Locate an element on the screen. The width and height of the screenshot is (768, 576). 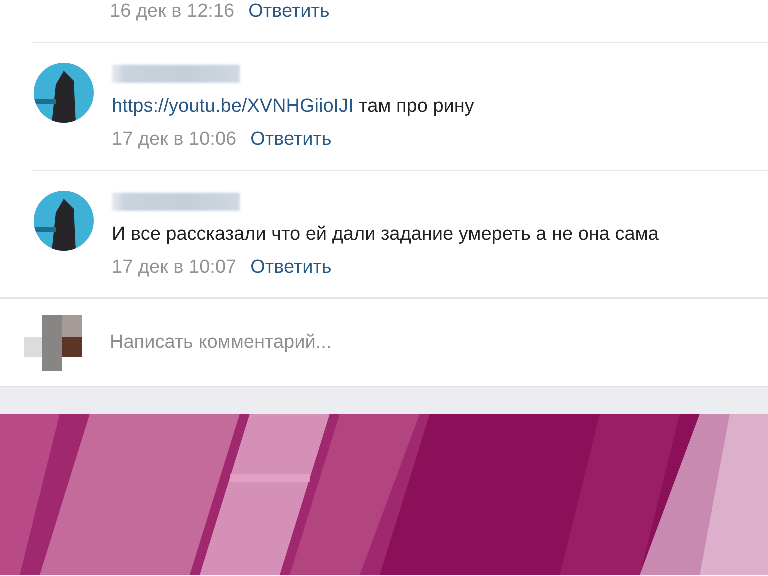
comment-text: И все рассказали что ей дали задание умереть а не она сама is located at coordinates (385, 235).